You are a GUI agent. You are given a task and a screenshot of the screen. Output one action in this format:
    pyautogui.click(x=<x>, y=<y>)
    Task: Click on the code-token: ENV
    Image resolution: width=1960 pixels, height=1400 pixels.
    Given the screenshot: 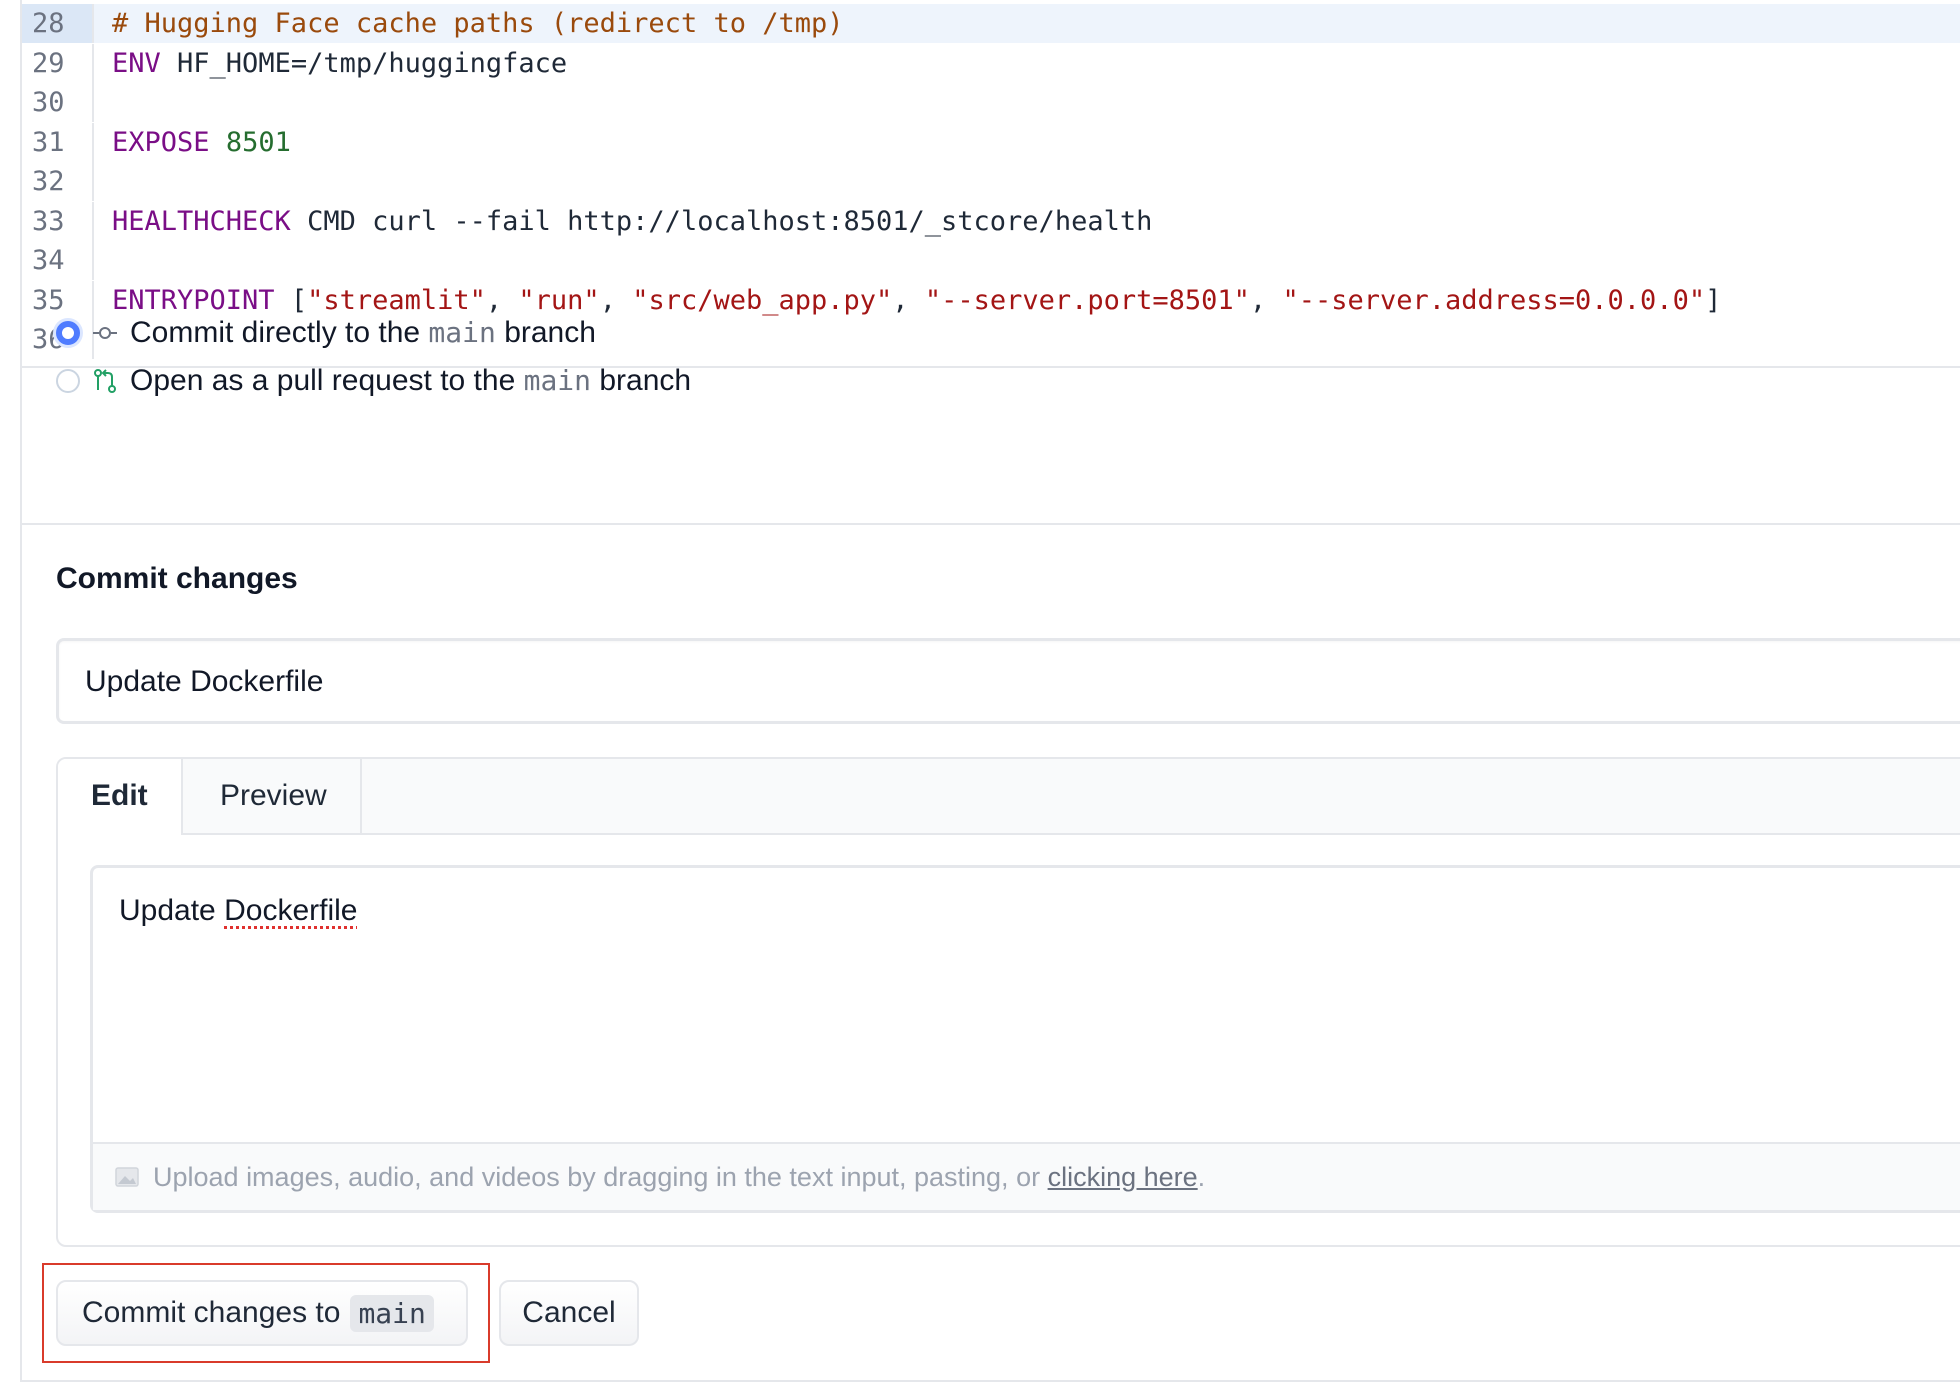 What is the action you would take?
    pyautogui.click(x=136, y=63)
    